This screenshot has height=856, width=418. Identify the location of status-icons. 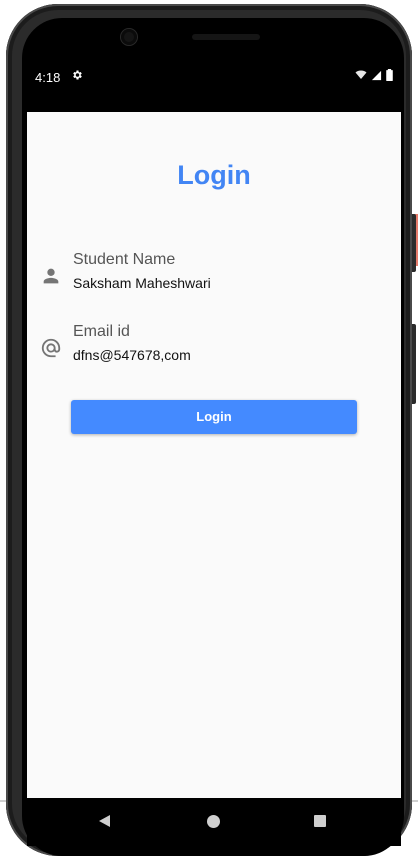
(374, 76).